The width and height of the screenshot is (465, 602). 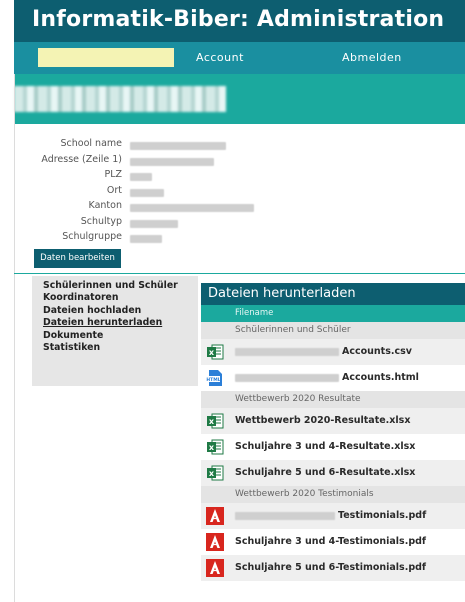 What do you see at coordinates (92, 236) in the screenshot?
I see `detail-label: Schulgruppe` at bounding box center [92, 236].